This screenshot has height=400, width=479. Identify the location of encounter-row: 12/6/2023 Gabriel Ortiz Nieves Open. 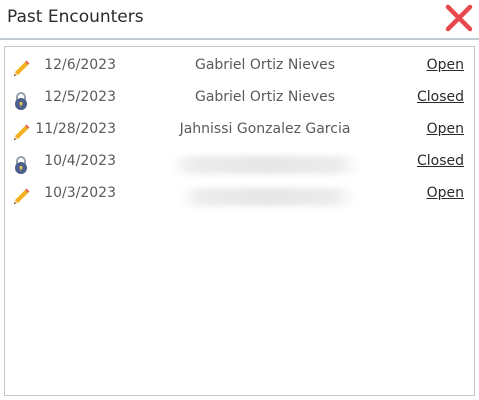
(239, 67).